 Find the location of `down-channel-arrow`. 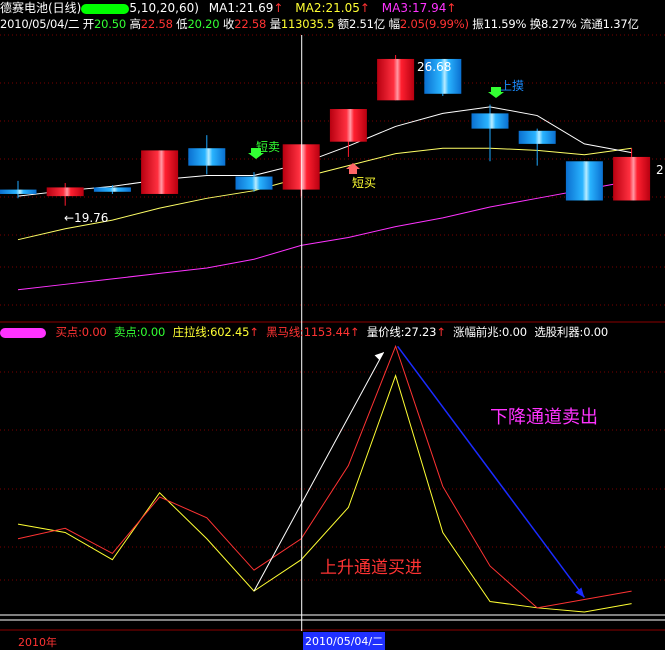

down-channel-arrow is located at coordinates (491, 471).